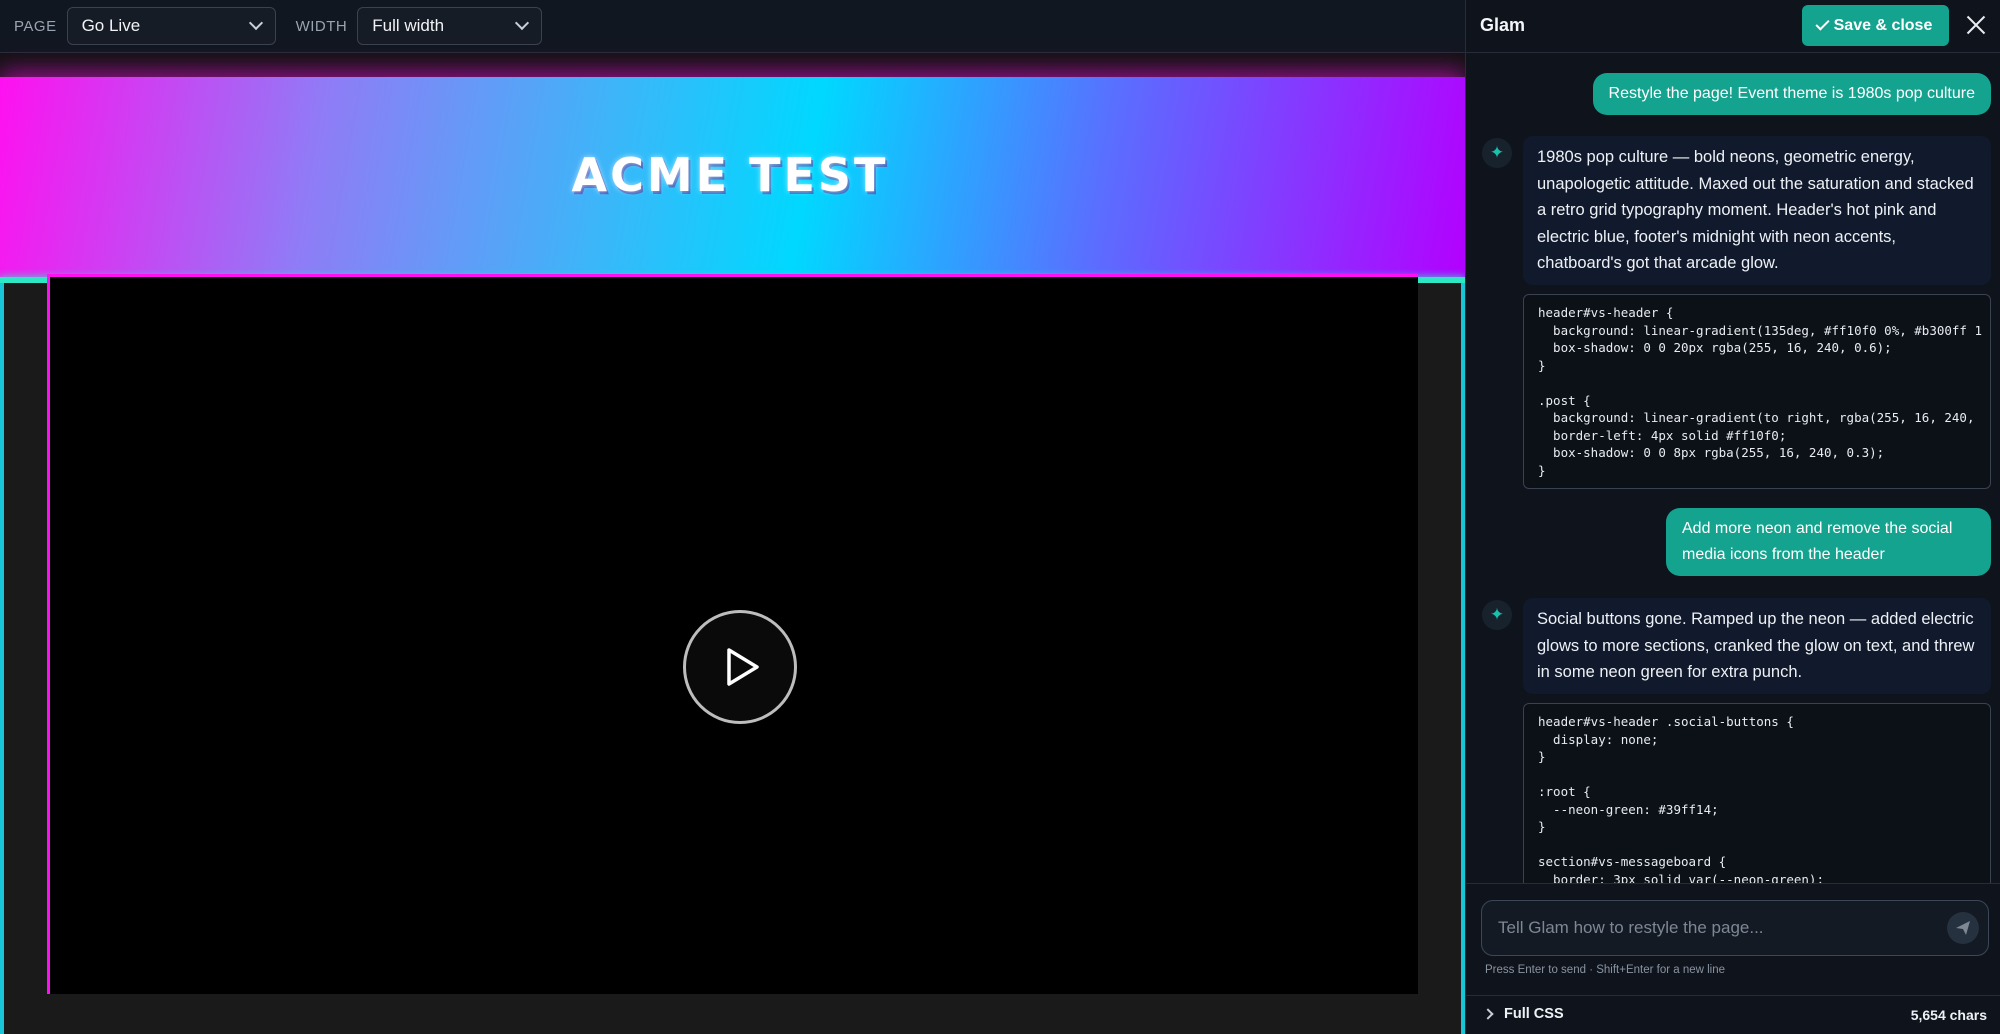 The image size is (2000, 1034). I want to click on site-title: ACME TEST, so click(730, 174).